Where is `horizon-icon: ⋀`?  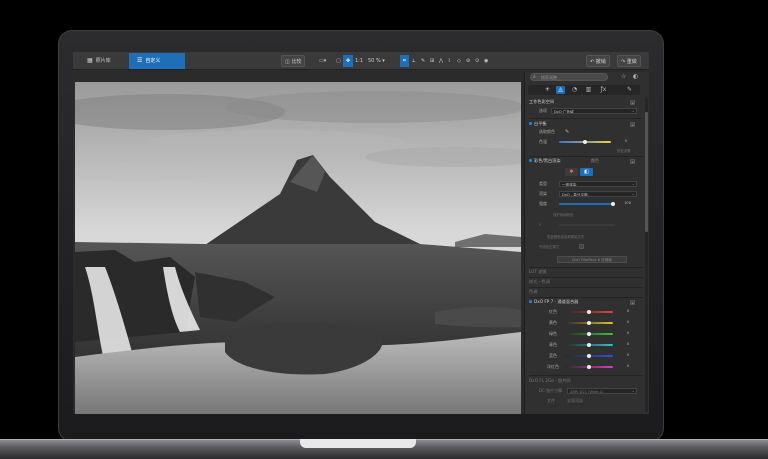 horizon-icon: ⋀ is located at coordinates (441, 61).